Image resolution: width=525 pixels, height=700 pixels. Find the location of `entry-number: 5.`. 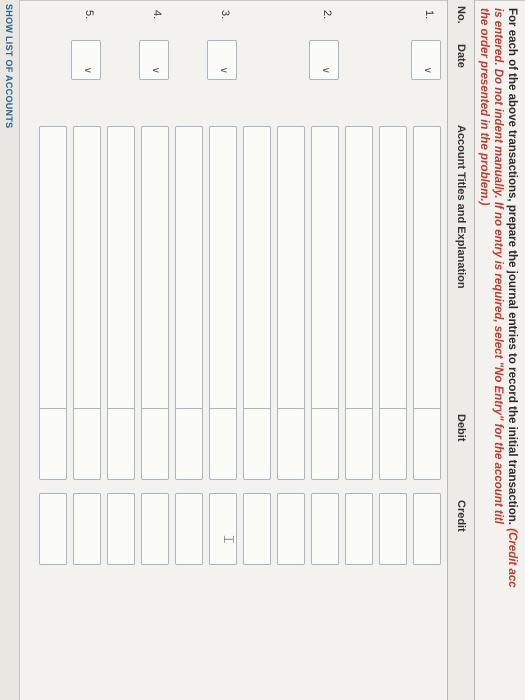

entry-number: 5. is located at coordinates (89, 15).